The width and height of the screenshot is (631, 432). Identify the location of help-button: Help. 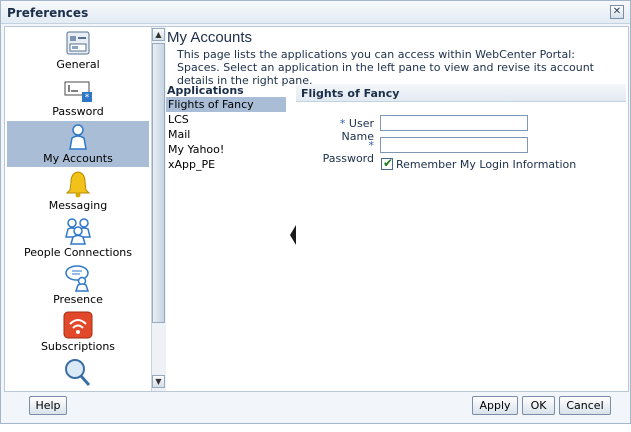
(48, 405).